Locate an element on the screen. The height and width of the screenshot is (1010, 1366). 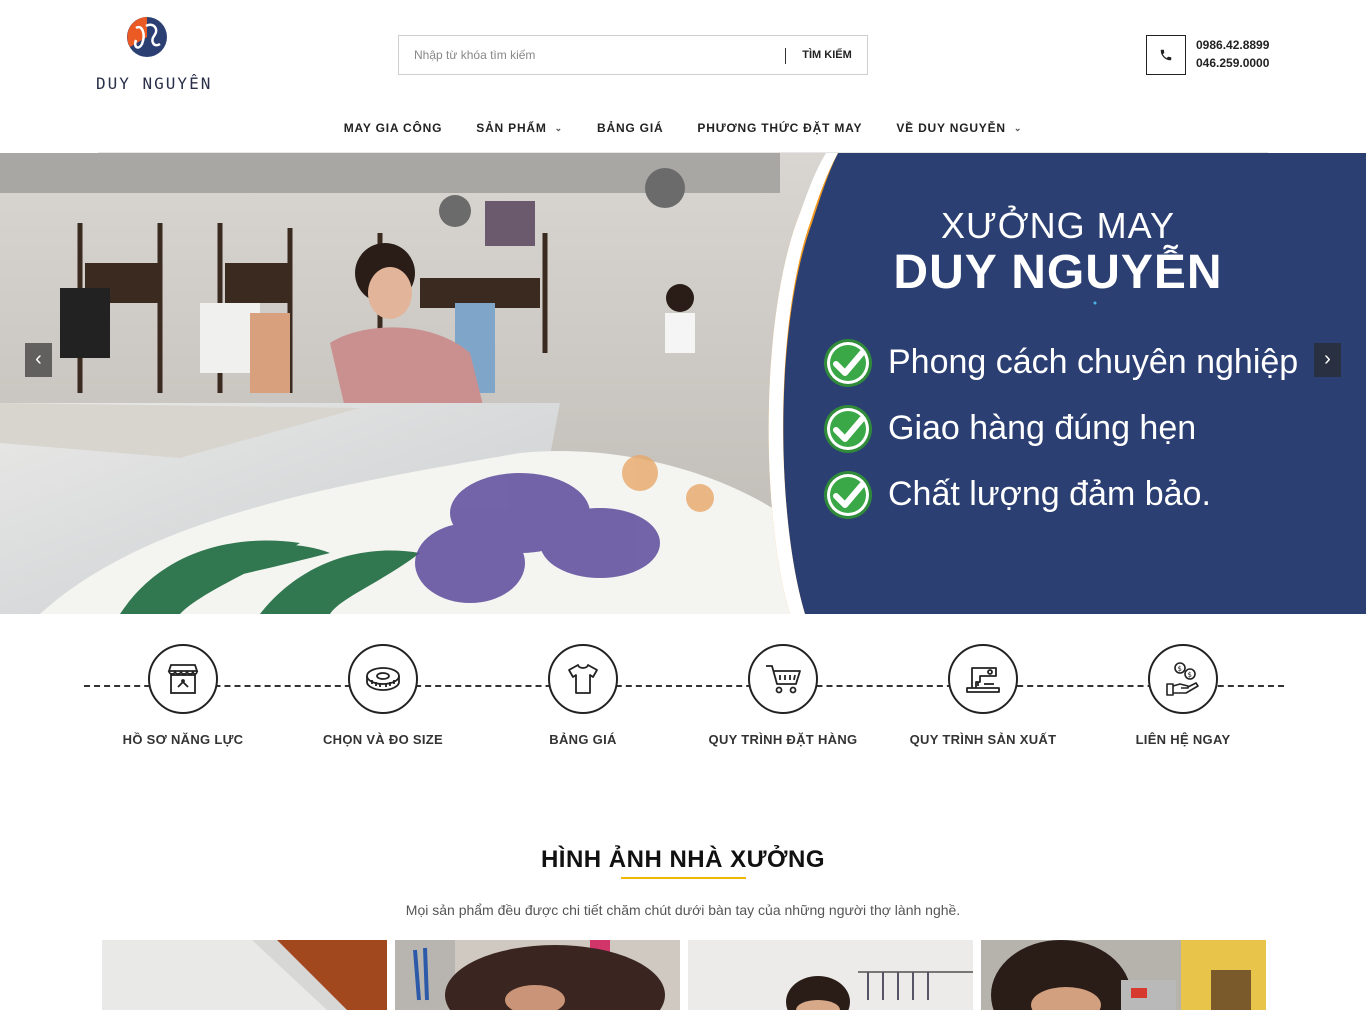
phone-icon is located at coordinates (1166, 55).